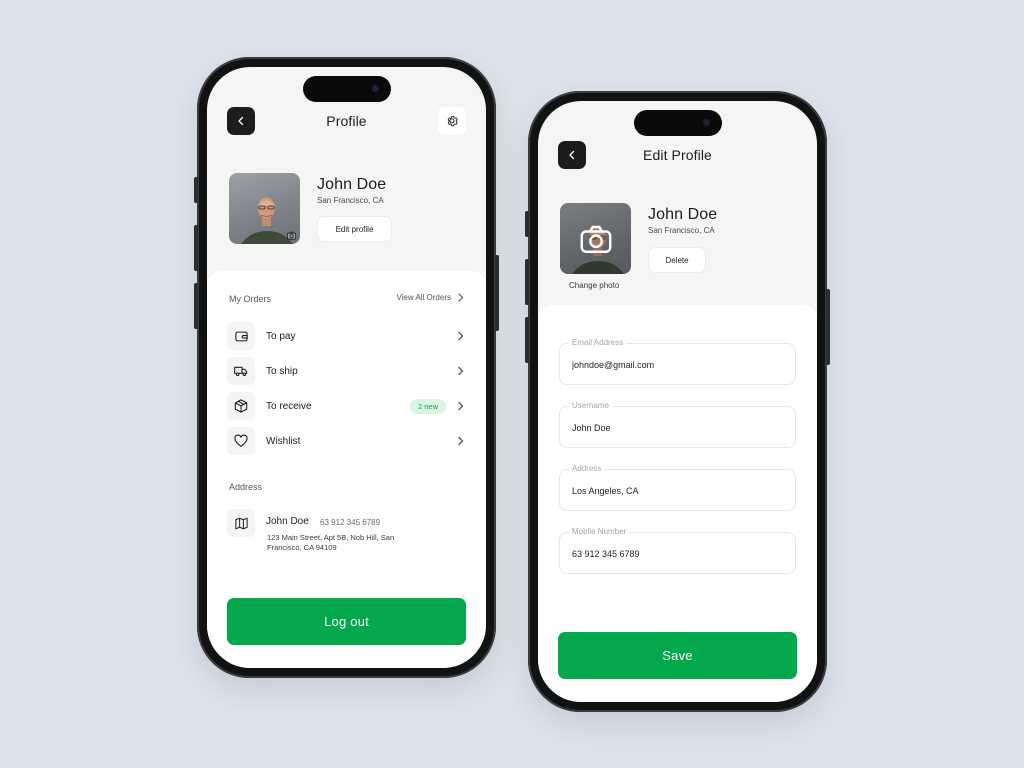 This screenshot has width=1024, height=768. Describe the element at coordinates (289, 406) in the screenshot. I see `order-row-label: To receive` at that location.